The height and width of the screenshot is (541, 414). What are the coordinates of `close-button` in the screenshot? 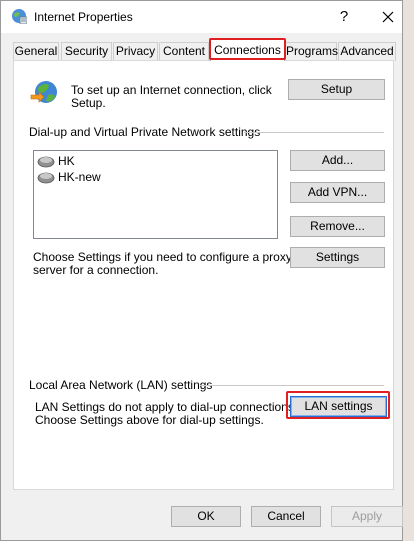 It's located at (388, 17).